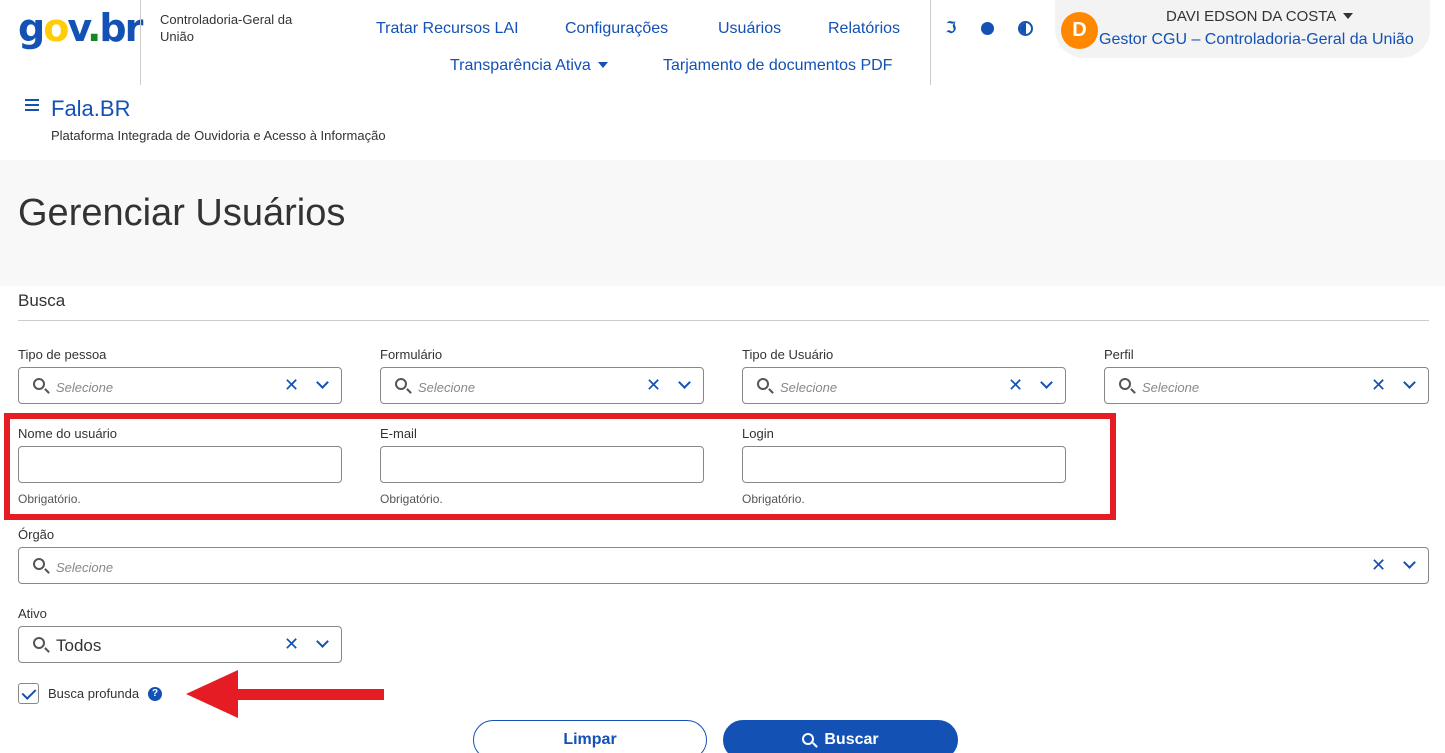  Describe the element at coordinates (1079, 30) in the screenshot. I see `avatar: D` at that location.